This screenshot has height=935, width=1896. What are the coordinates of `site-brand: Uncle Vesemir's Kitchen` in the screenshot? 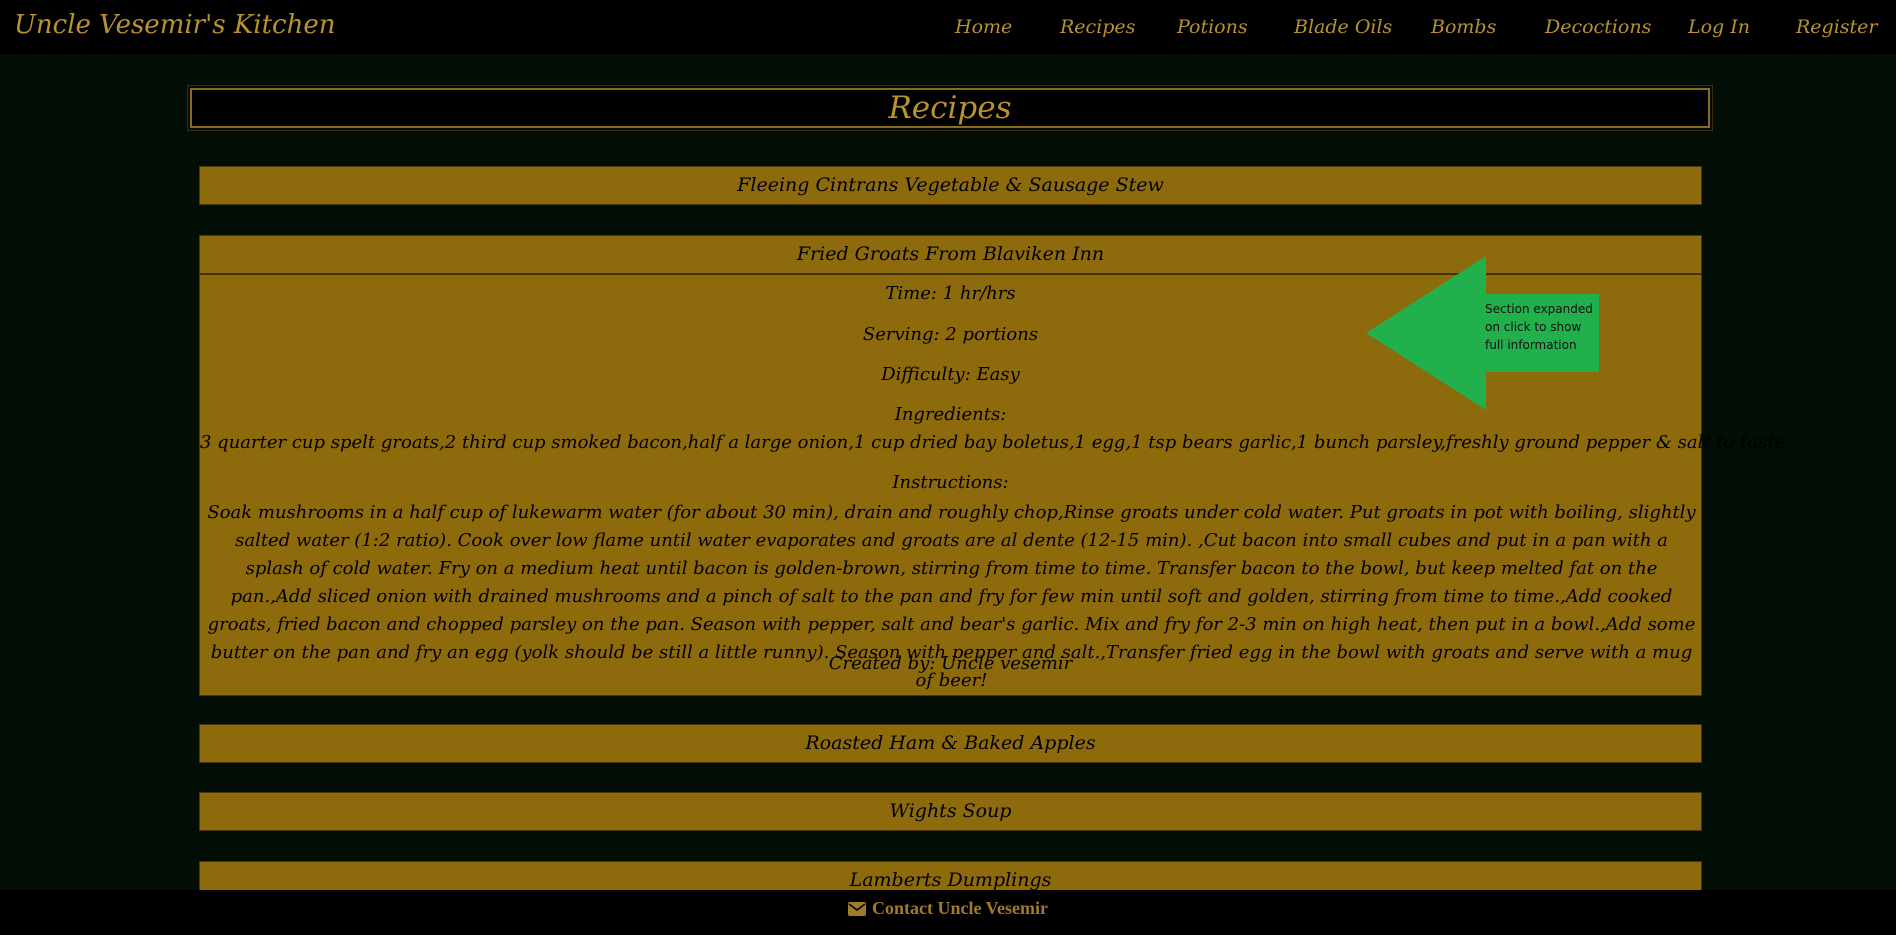 It's located at (174, 25).